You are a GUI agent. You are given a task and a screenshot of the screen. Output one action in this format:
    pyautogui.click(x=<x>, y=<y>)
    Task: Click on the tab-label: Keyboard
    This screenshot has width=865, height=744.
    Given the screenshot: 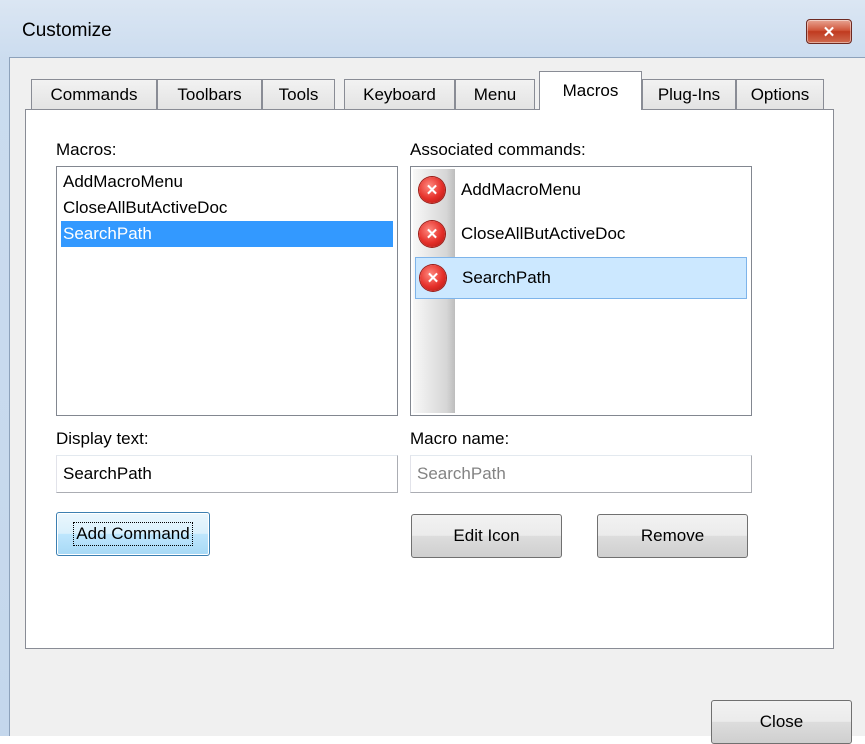 What is the action you would take?
    pyautogui.click(x=399, y=94)
    